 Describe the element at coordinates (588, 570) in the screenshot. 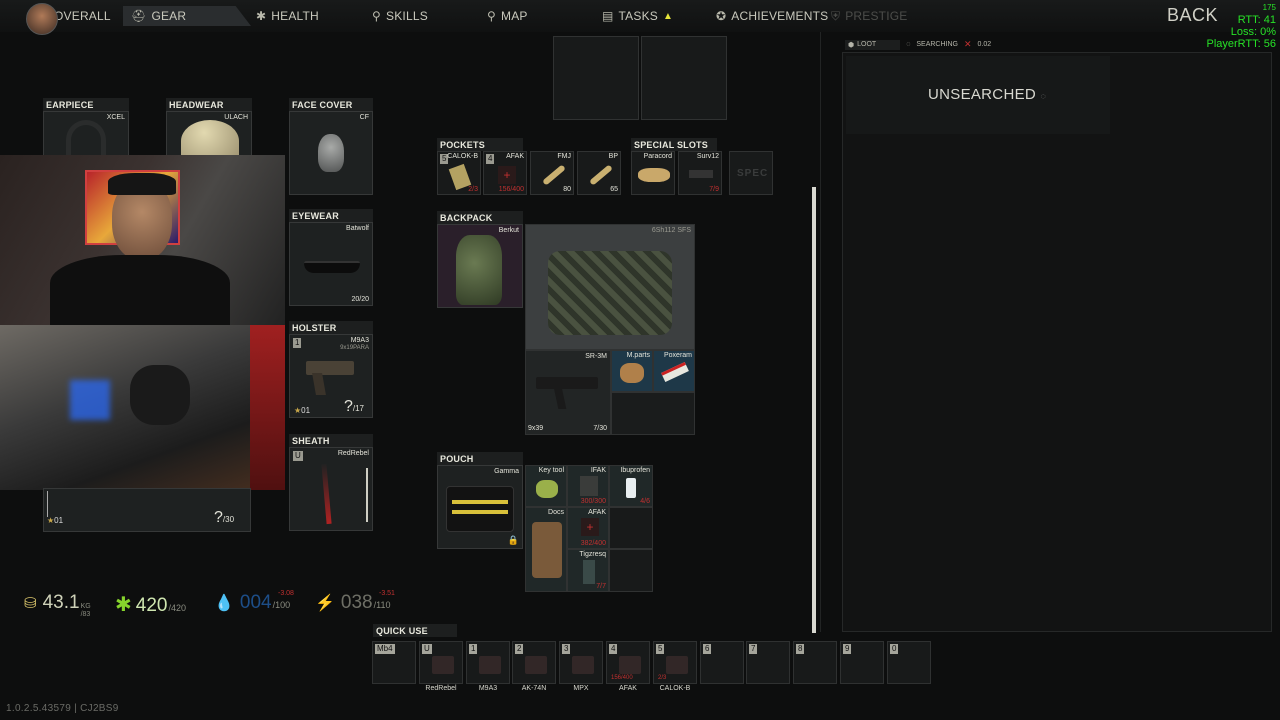

I see `pouch-tigzresq-cell: Tigzresq 7/7` at that location.